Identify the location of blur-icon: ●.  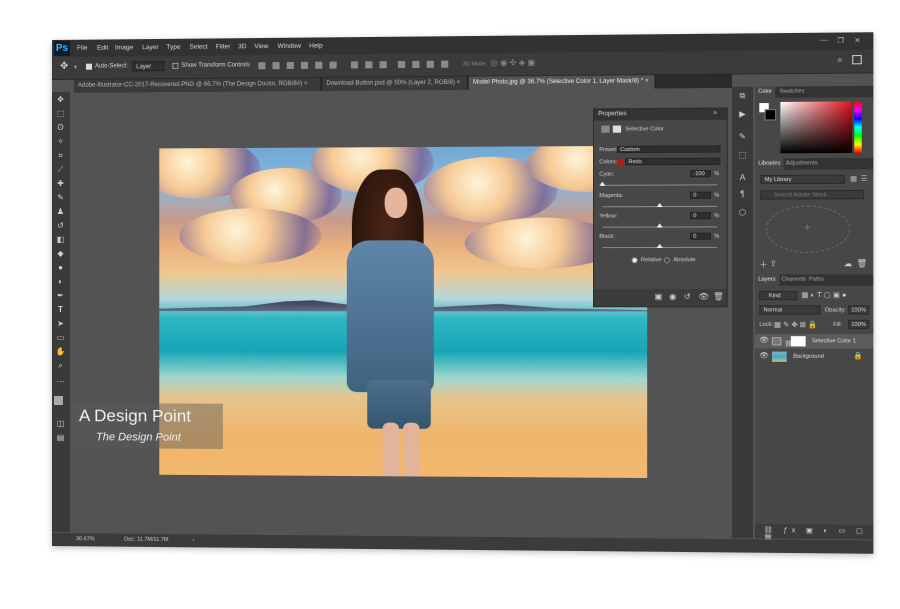
(60, 267).